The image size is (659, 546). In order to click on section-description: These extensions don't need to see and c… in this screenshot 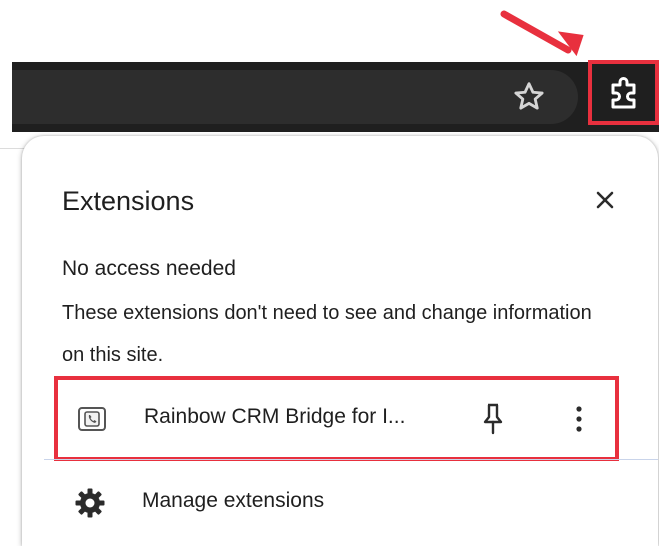, I will do `click(327, 334)`.